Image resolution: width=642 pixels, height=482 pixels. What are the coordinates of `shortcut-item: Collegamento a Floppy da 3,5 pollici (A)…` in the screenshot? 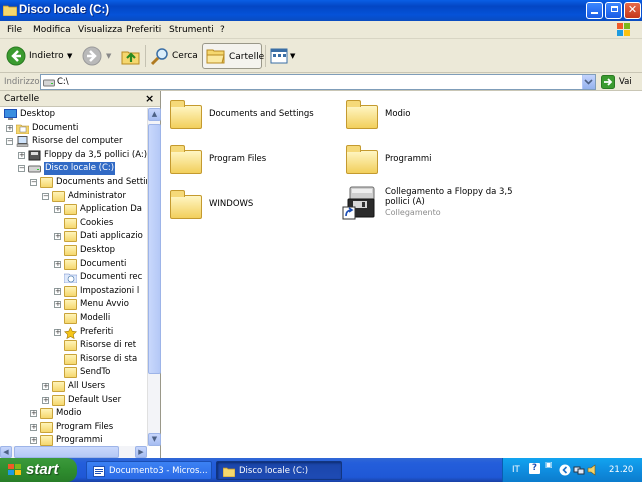 It's located at (428, 205).